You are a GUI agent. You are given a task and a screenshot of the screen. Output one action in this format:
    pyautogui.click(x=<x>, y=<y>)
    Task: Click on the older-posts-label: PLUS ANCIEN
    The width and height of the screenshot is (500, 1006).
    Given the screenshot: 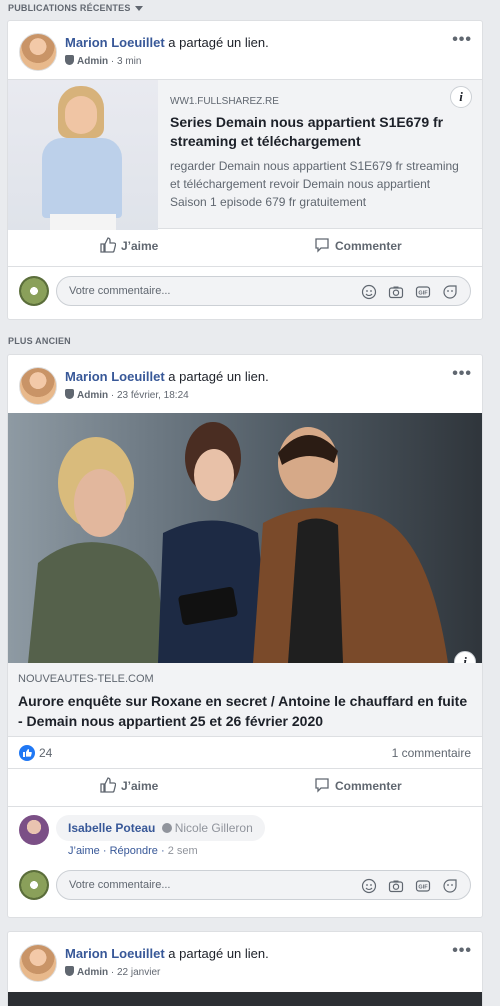 What is the action you would take?
    pyautogui.click(x=39, y=341)
    